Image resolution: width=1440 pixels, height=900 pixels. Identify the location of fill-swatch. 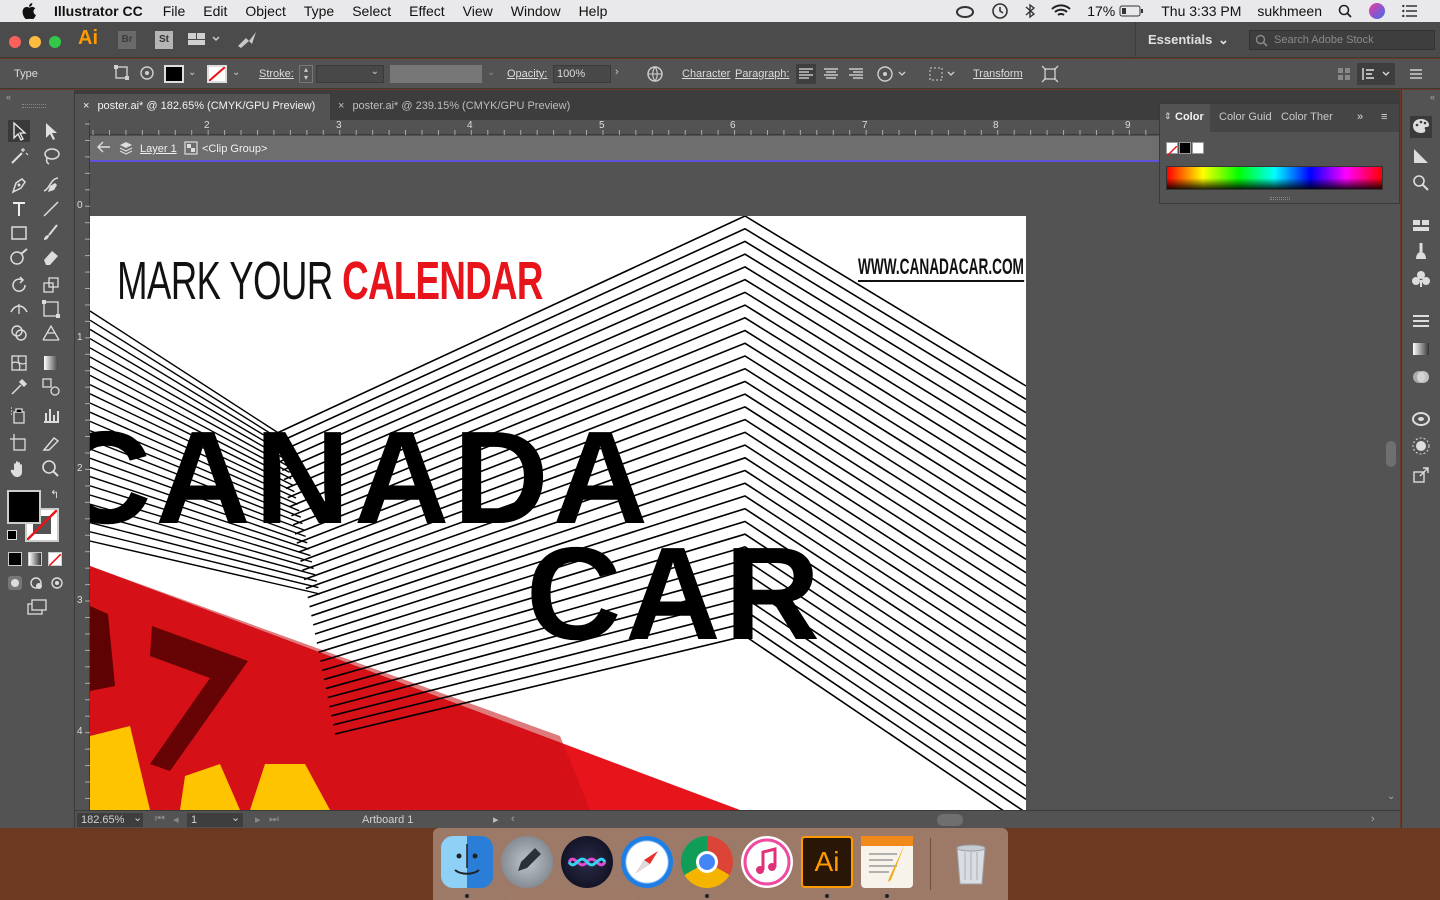
(174, 74).